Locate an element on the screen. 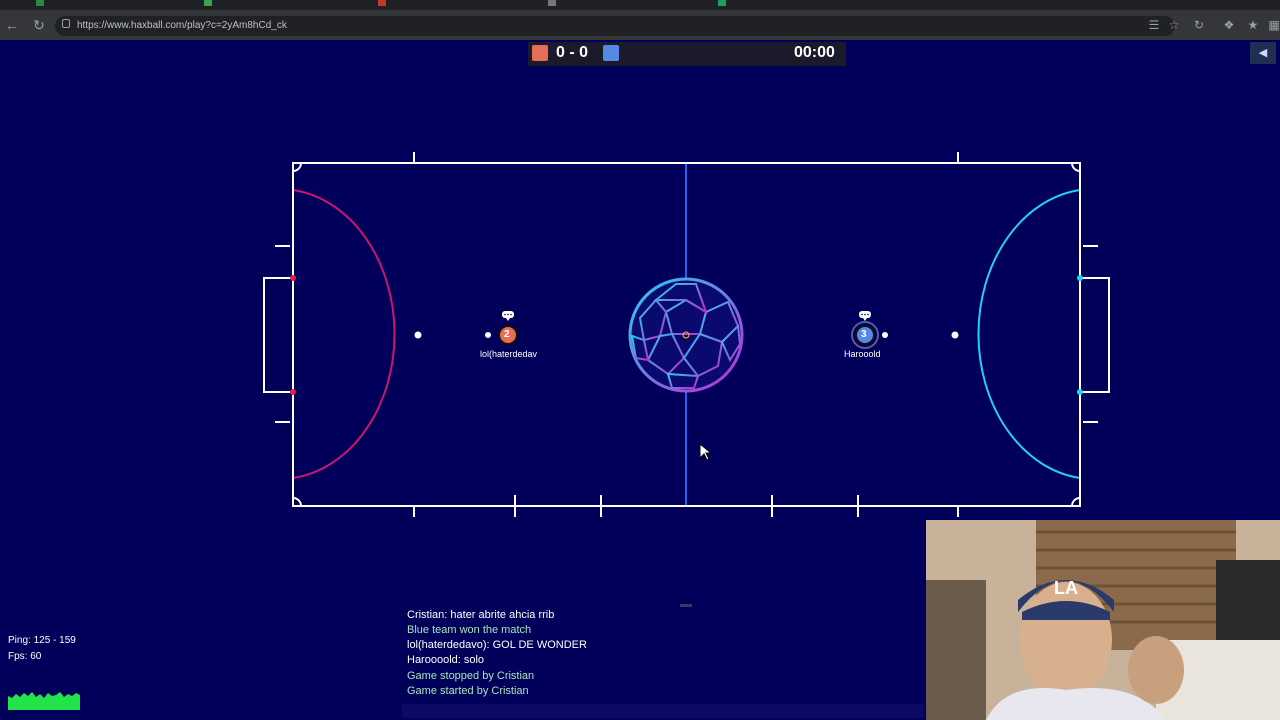  red-player-name: lol(haterdedav is located at coordinates (509, 354).